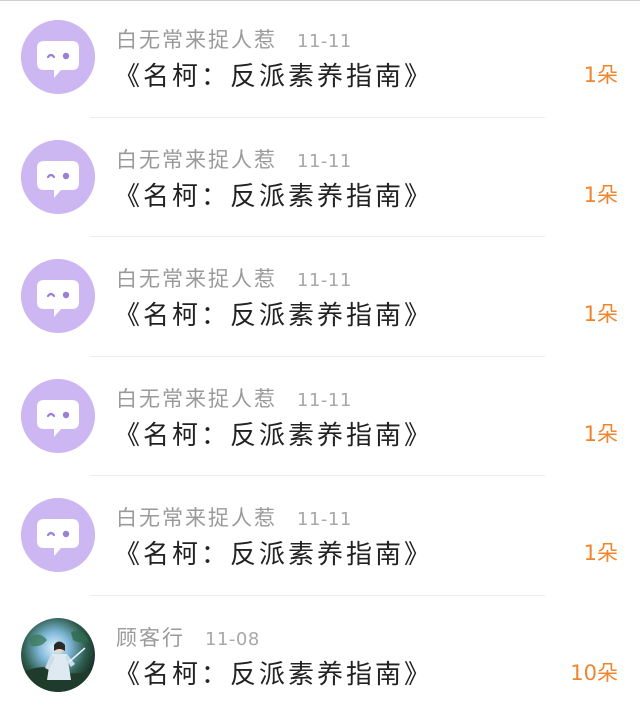 Image resolution: width=640 pixels, height=717 pixels. I want to click on user-photo, so click(58, 655).